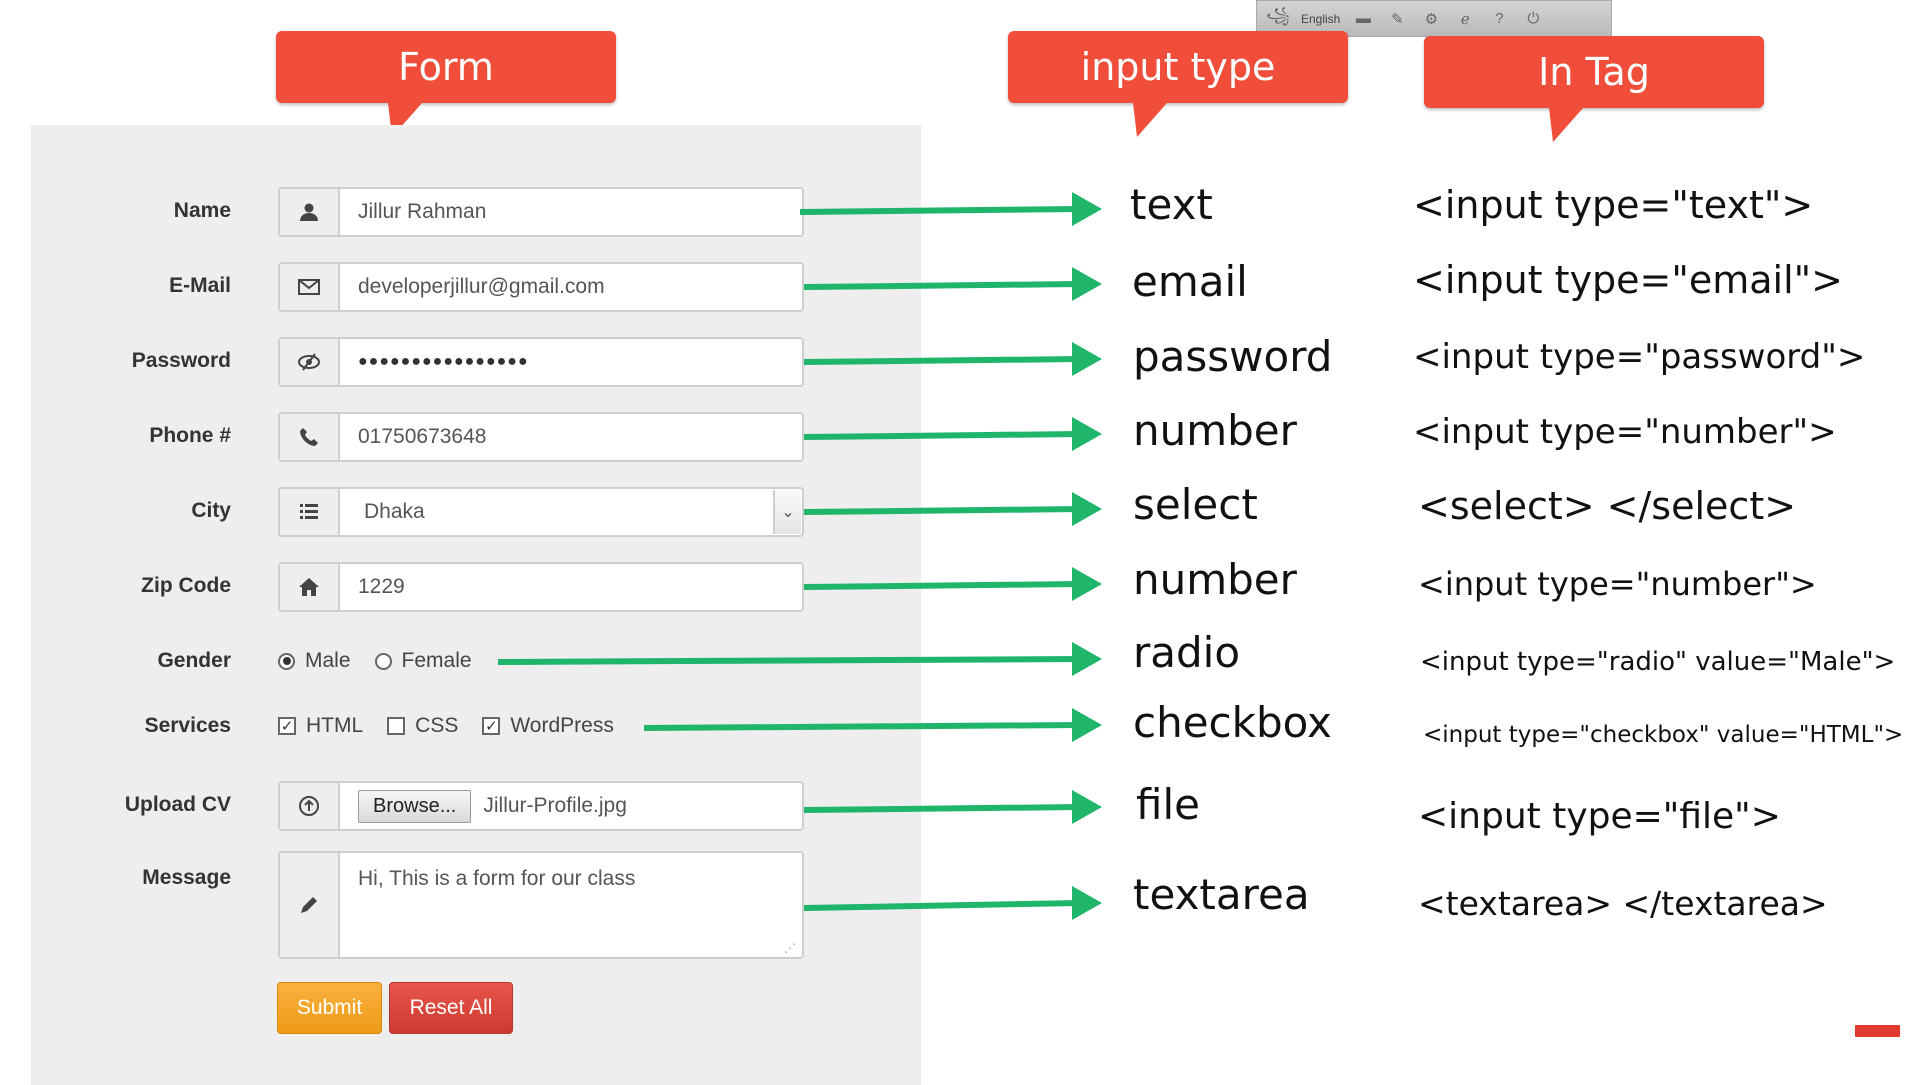 This screenshot has width=1920, height=1085. I want to click on tag-text: <input type="text">, so click(1613, 205).